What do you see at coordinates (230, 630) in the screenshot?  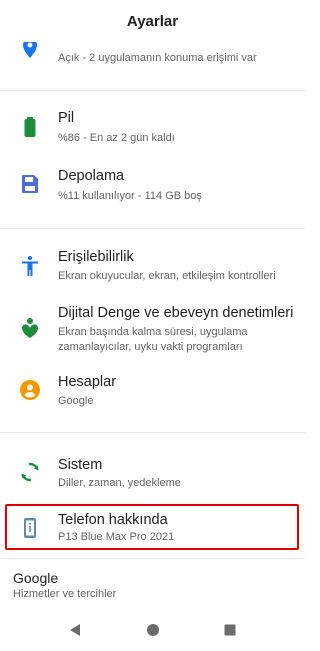 I see `recents-icon` at bounding box center [230, 630].